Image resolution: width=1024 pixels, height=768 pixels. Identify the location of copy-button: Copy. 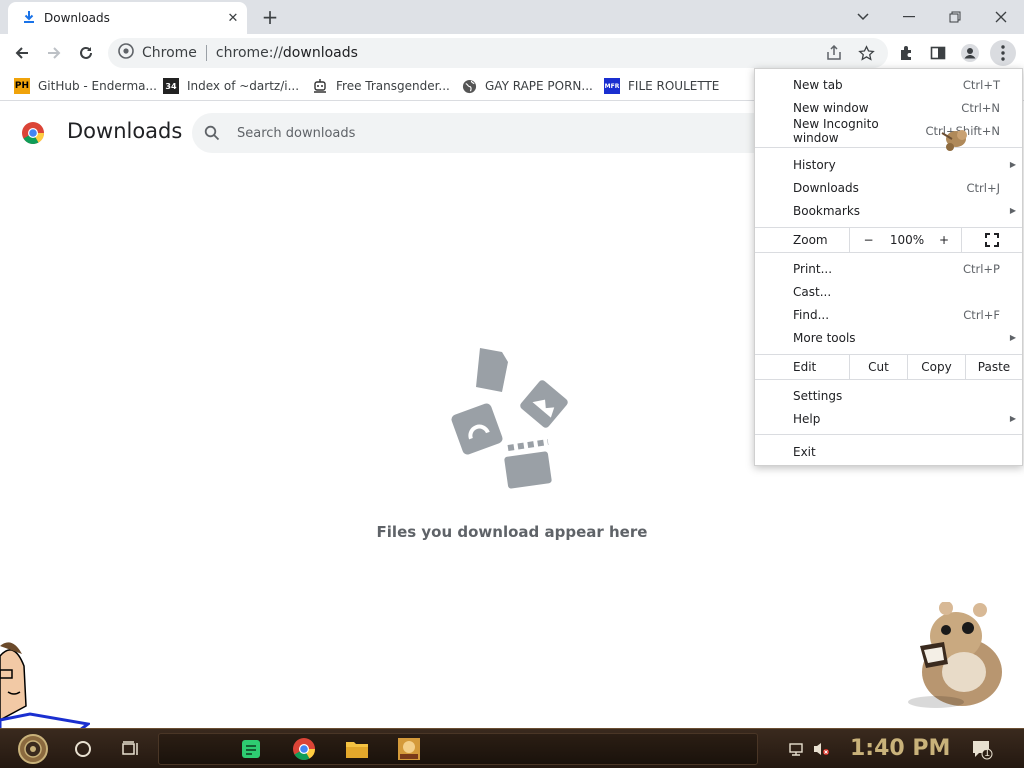
(936, 366).